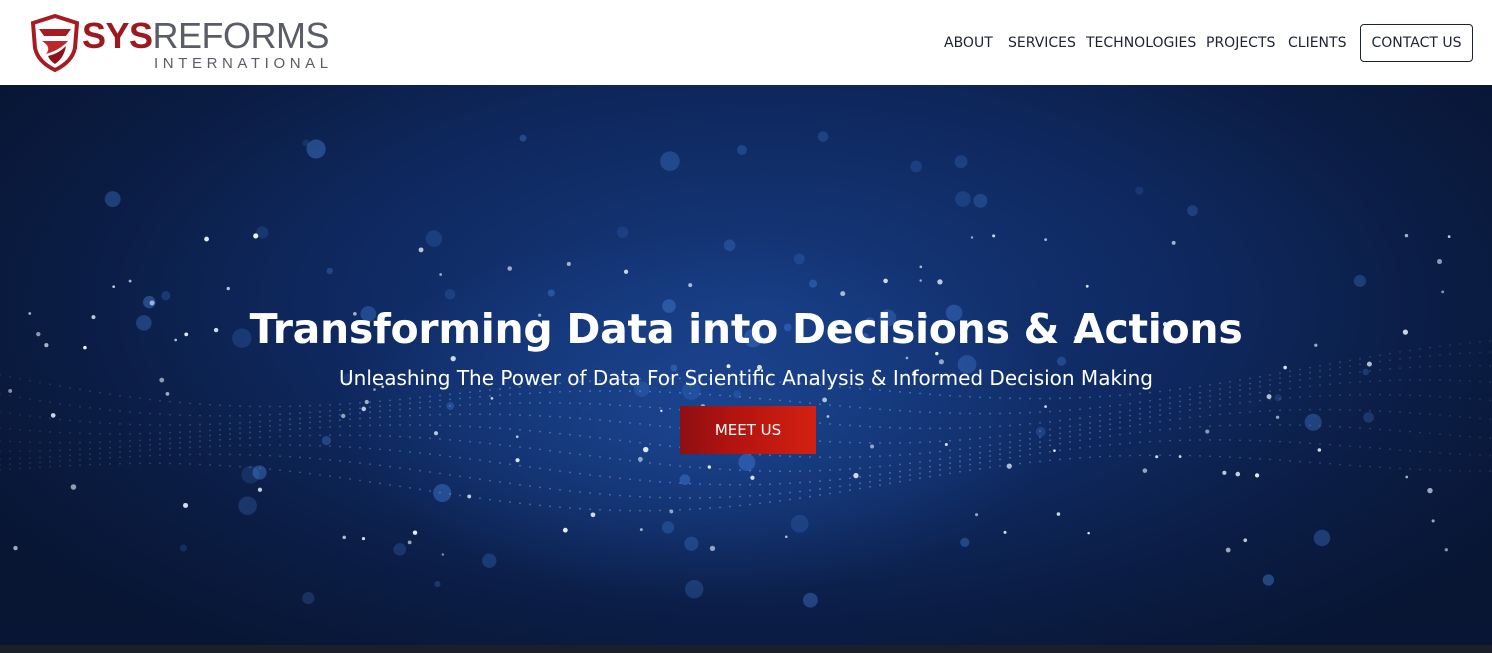  I want to click on contact-us-button: CONTACT US, so click(1416, 43).